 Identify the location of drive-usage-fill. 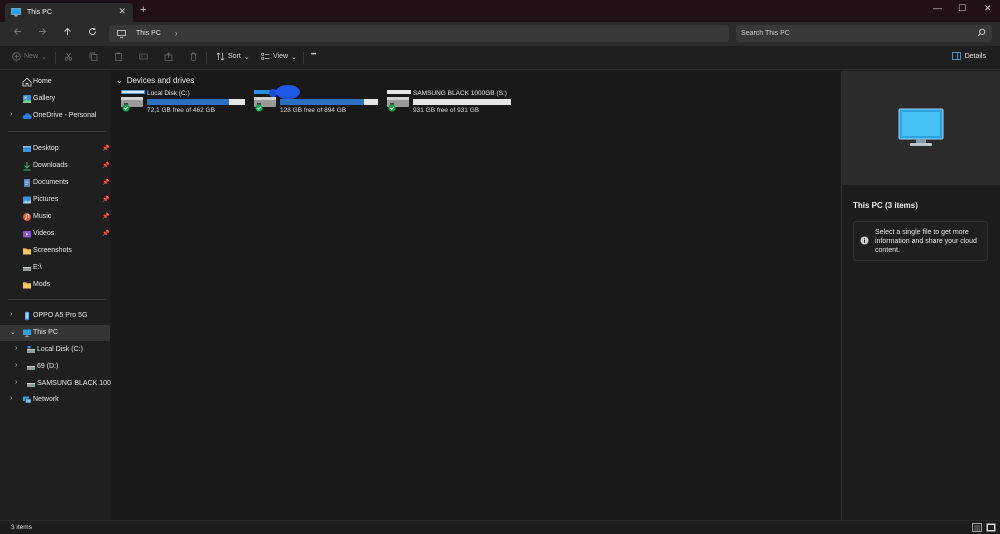
(188, 102).